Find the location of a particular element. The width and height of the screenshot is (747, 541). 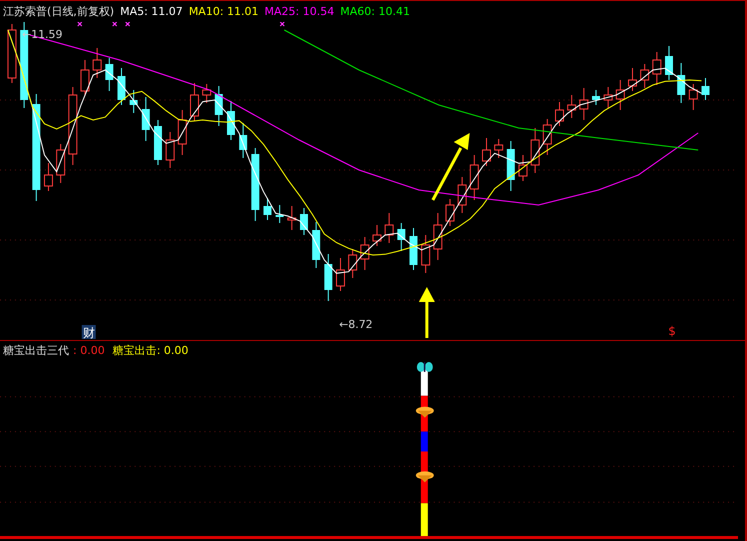

signal-value: 糖宝出击: 0.00 is located at coordinates (150, 350).